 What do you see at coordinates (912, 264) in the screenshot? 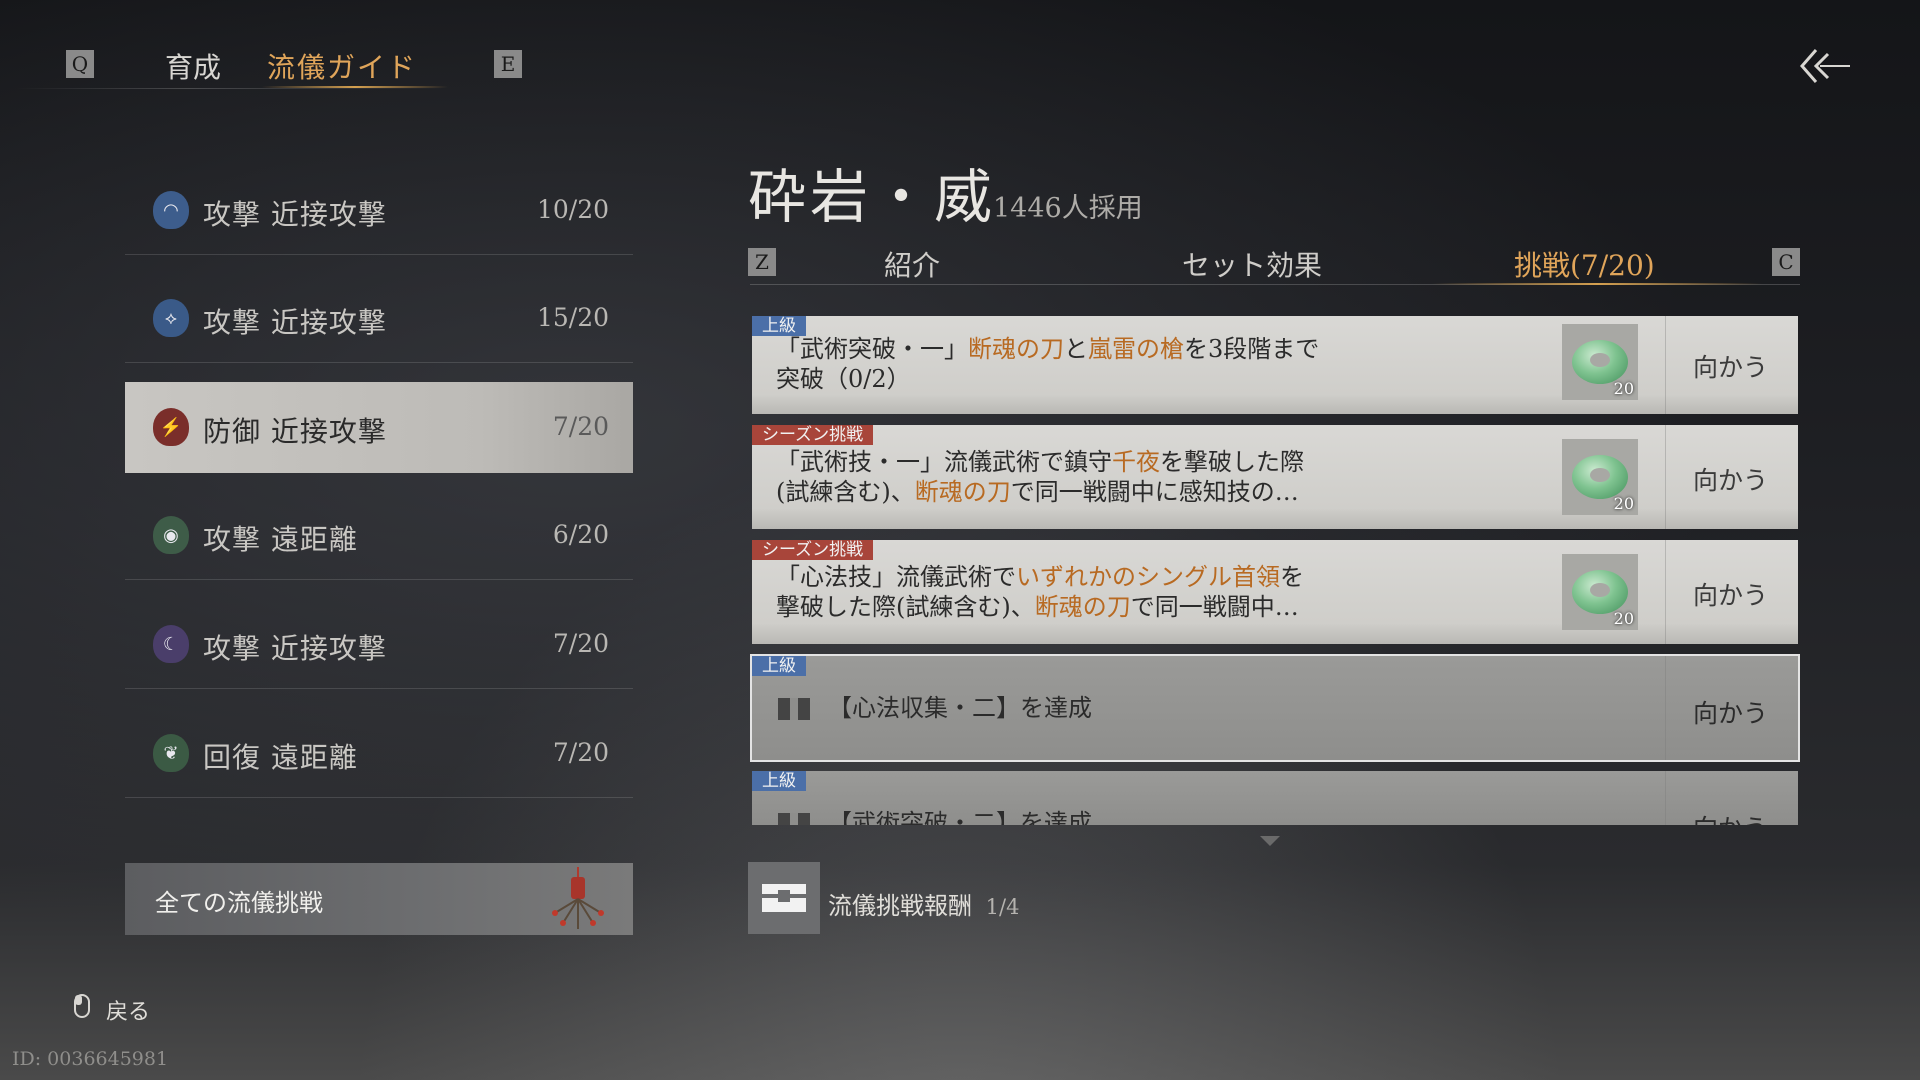
I see `tab-introduction: 紹介` at bounding box center [912, 264].